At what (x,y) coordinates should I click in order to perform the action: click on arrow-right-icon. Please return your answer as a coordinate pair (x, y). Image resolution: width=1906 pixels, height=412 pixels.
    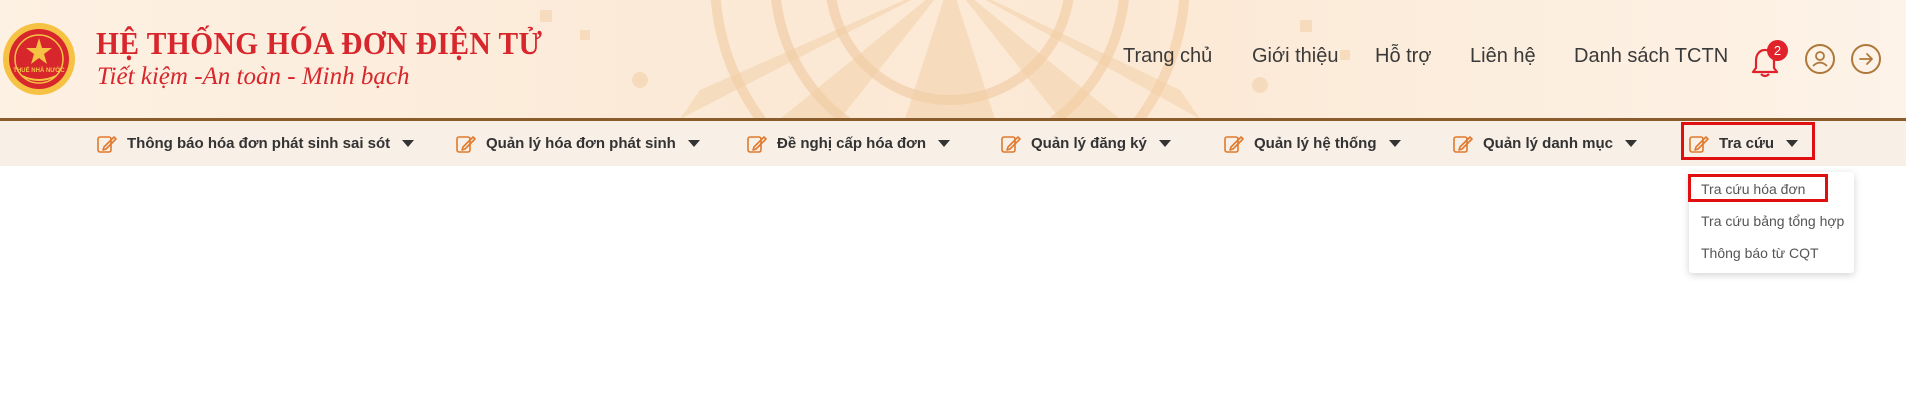
    Looking at the image, I should click on (1866, 59).